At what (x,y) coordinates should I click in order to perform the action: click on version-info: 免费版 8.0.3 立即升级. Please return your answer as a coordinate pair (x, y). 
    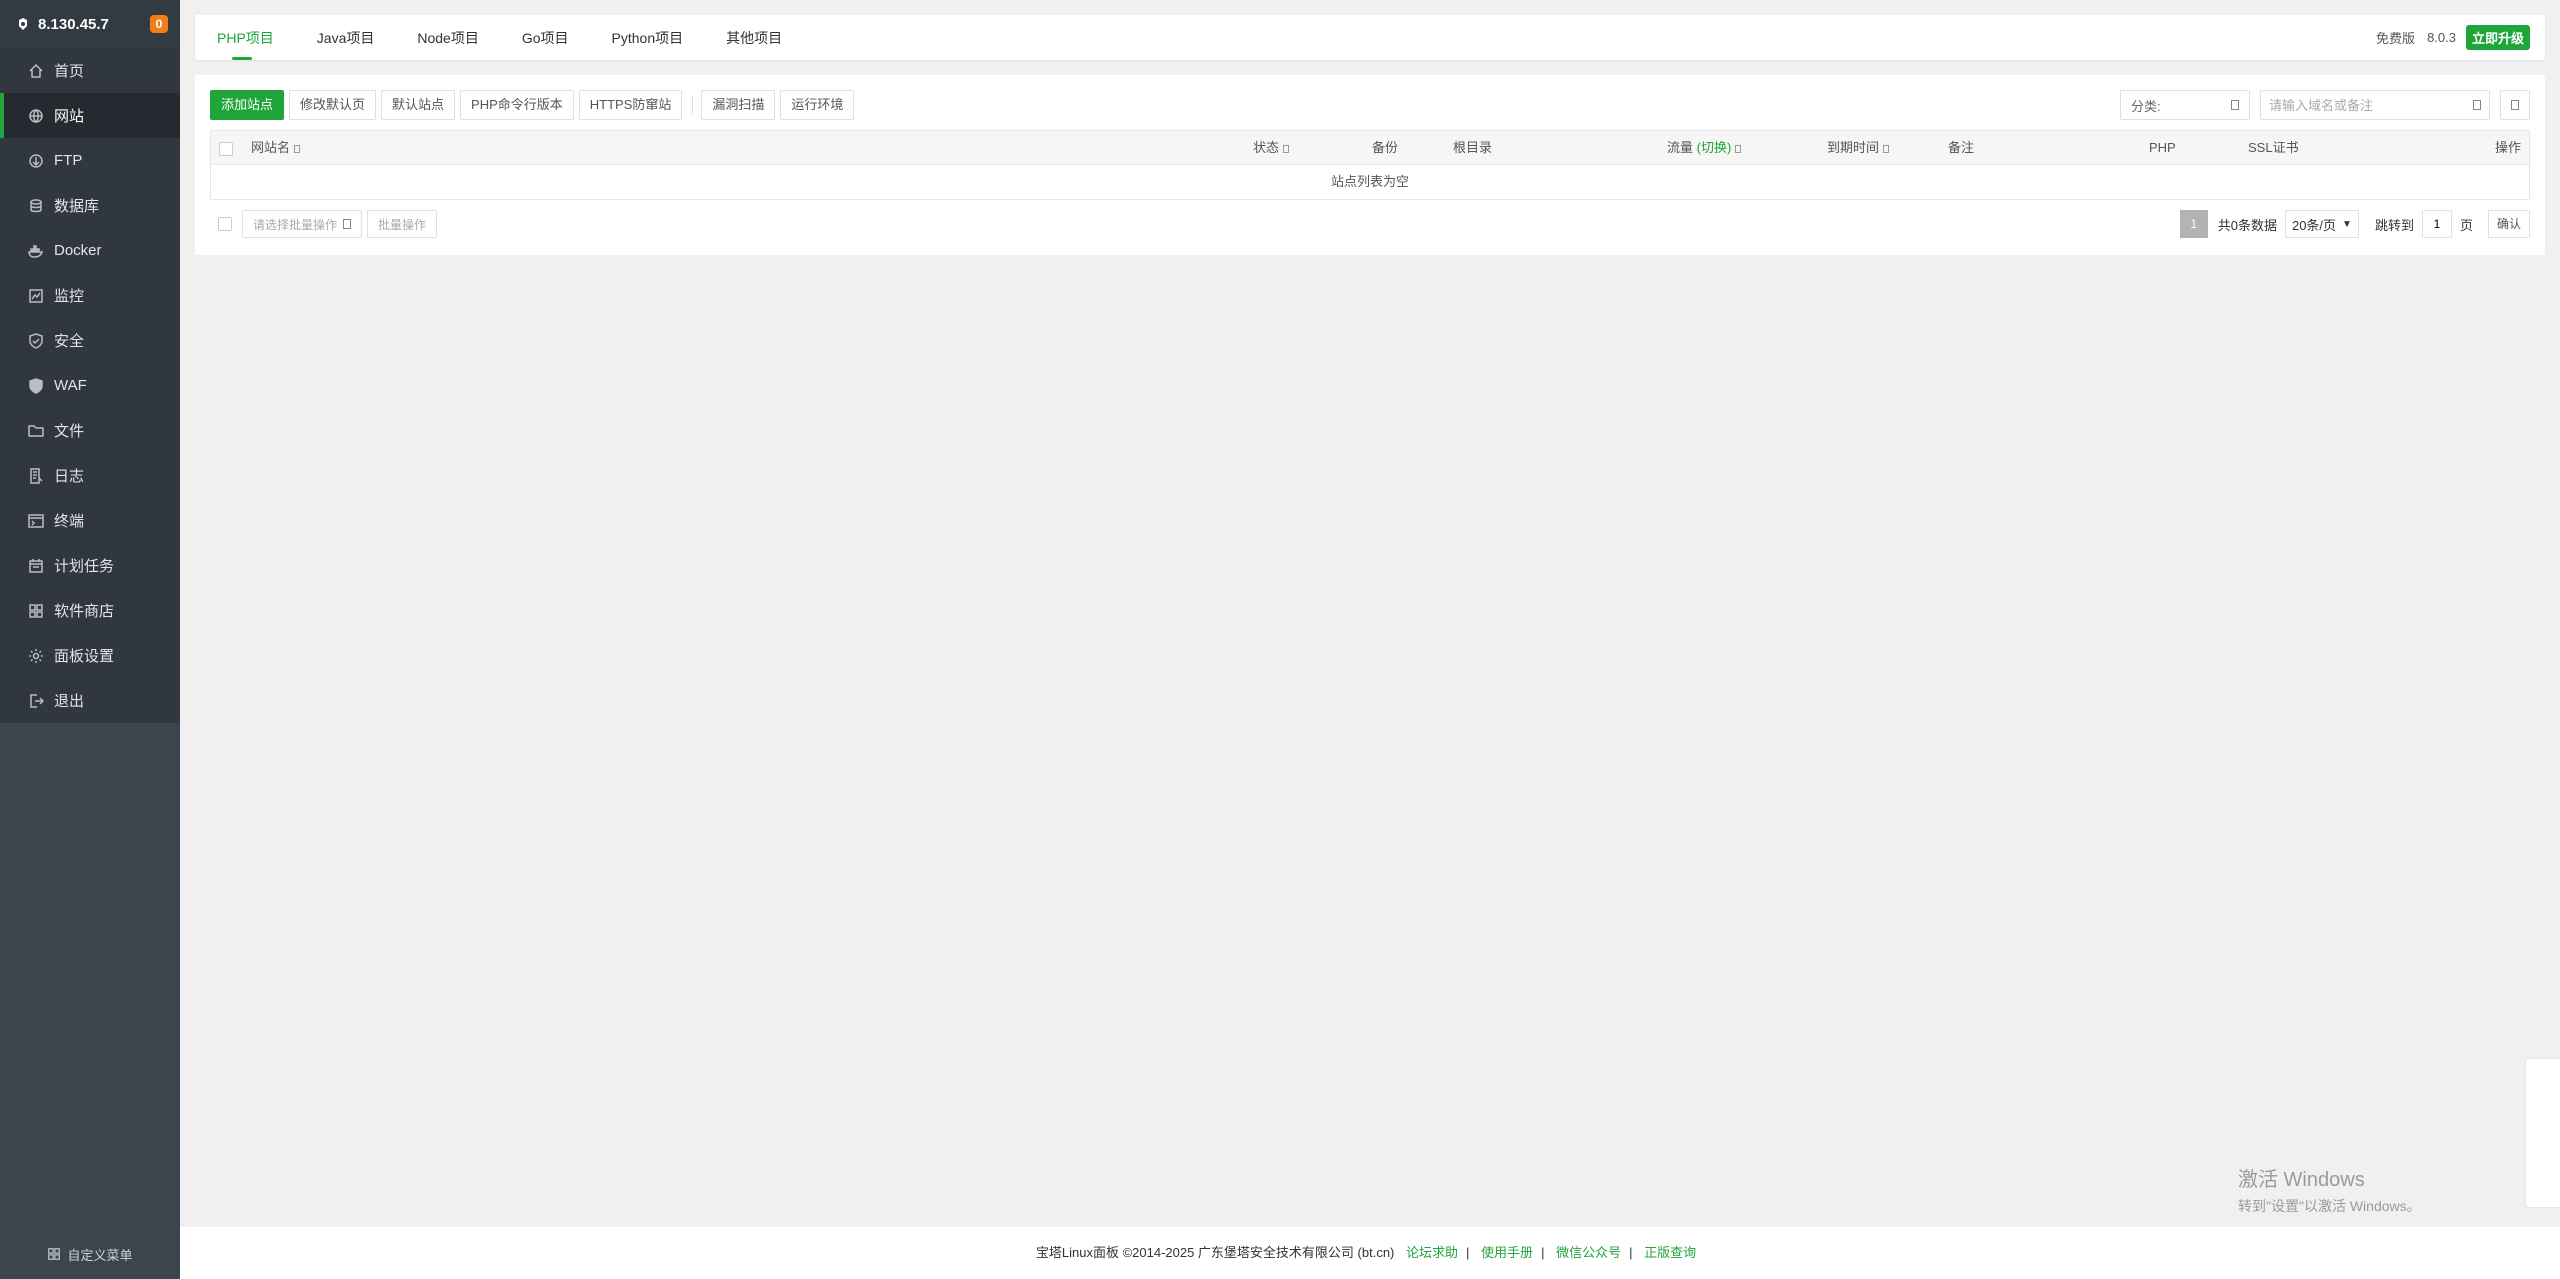
    Looking at the image, I should click on (2453, 37).